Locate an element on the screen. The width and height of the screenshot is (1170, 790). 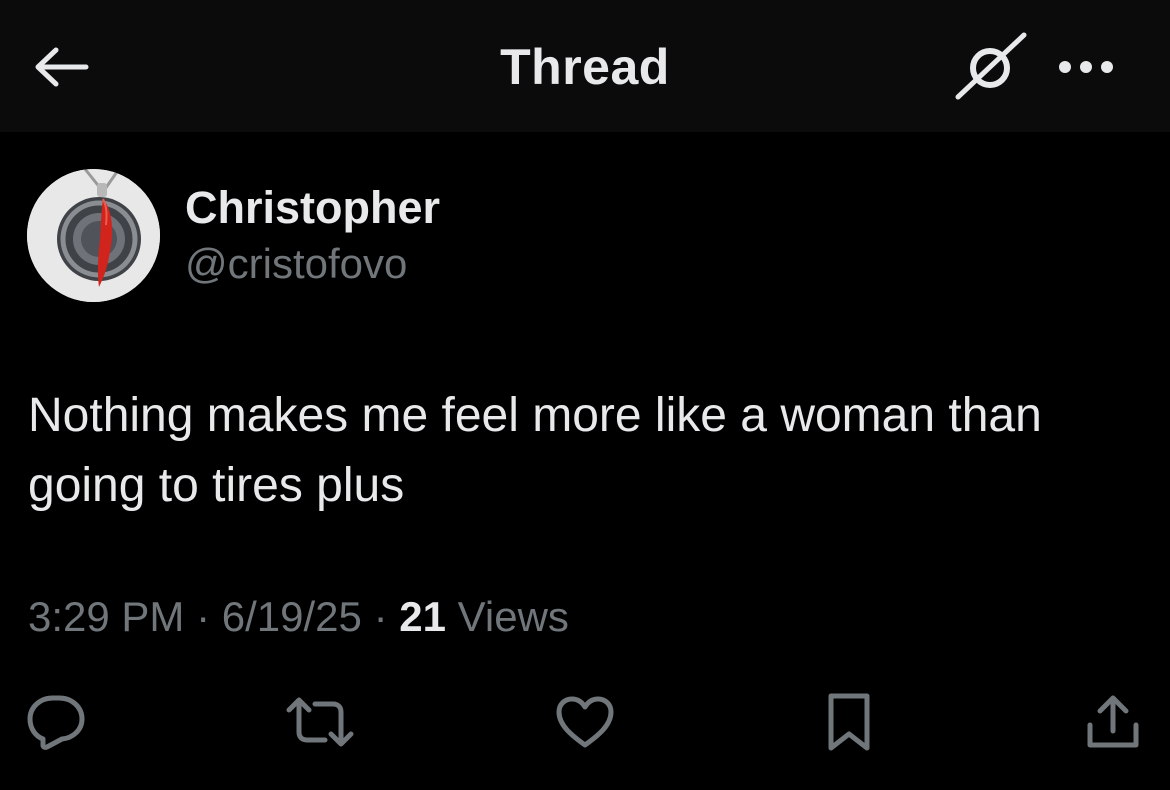
share-upload-icon is located at coordinates (1113, 722).